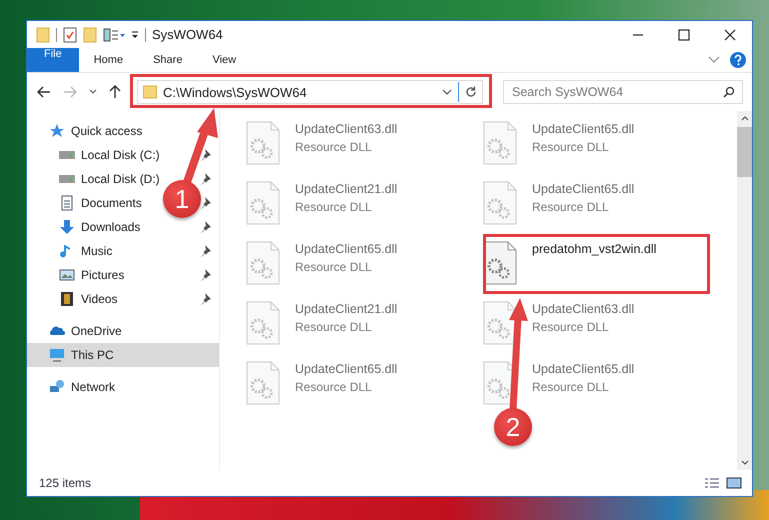 The height and width of the screenshot is (520, 769). Describe the element at coordinates (310, 92) in the screenshot. I see `address-bar: C:\Windows\SysWOW64` at that location.